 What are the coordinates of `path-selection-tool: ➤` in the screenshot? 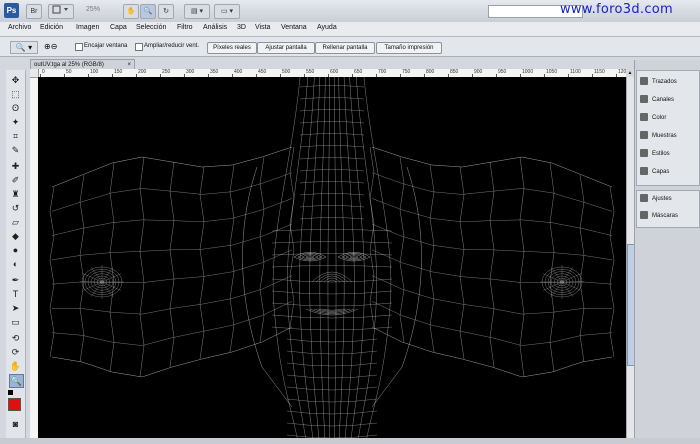 It's located at (15, 308).